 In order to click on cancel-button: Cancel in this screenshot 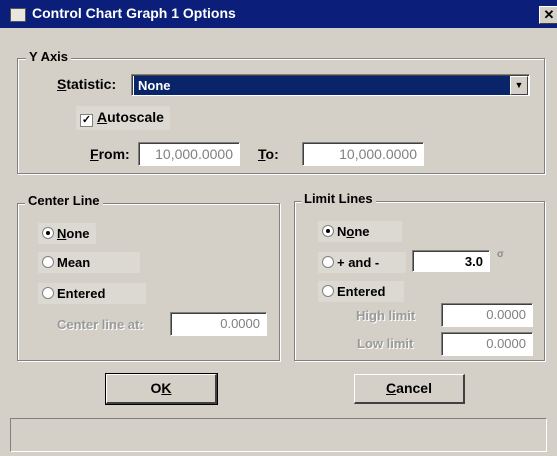, I will do `click(409, 389)`.